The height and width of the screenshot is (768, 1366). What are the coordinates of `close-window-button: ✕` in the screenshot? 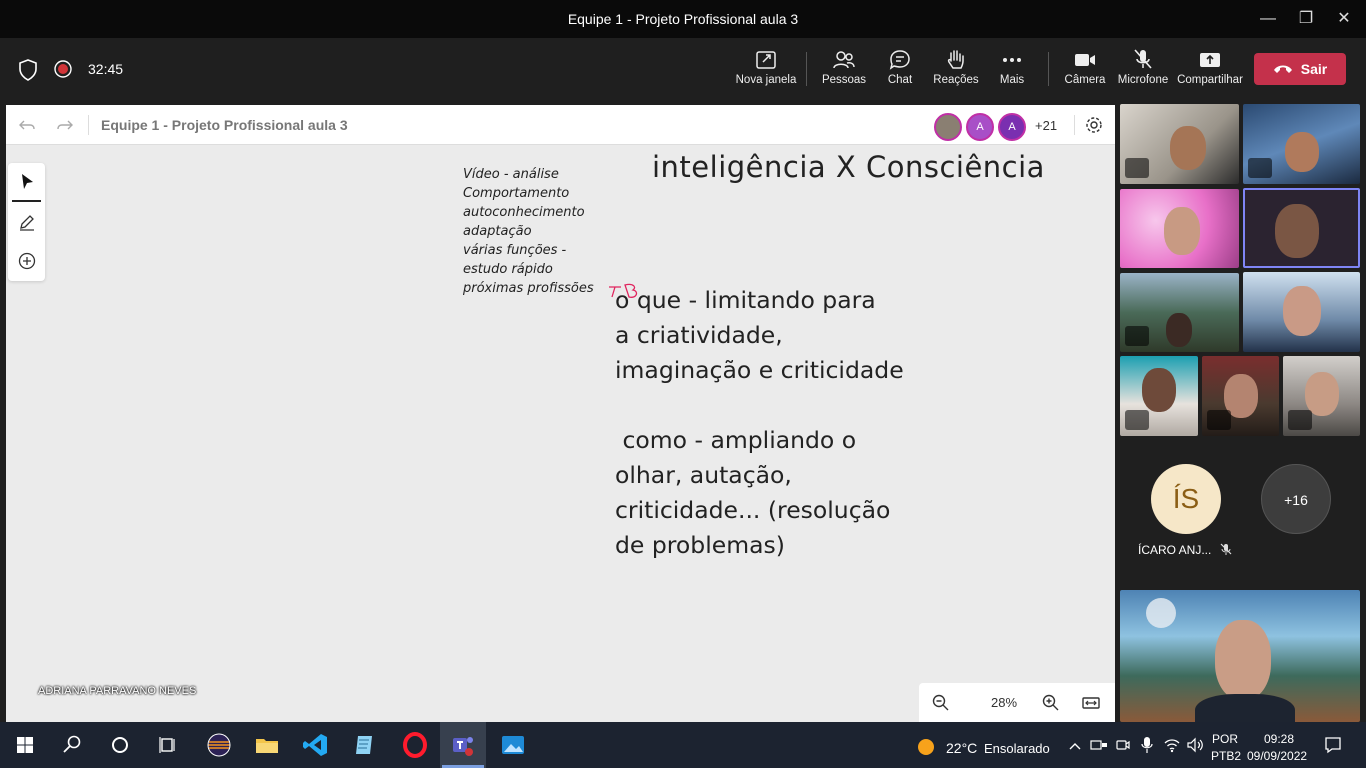 It's located at (1344, 19).